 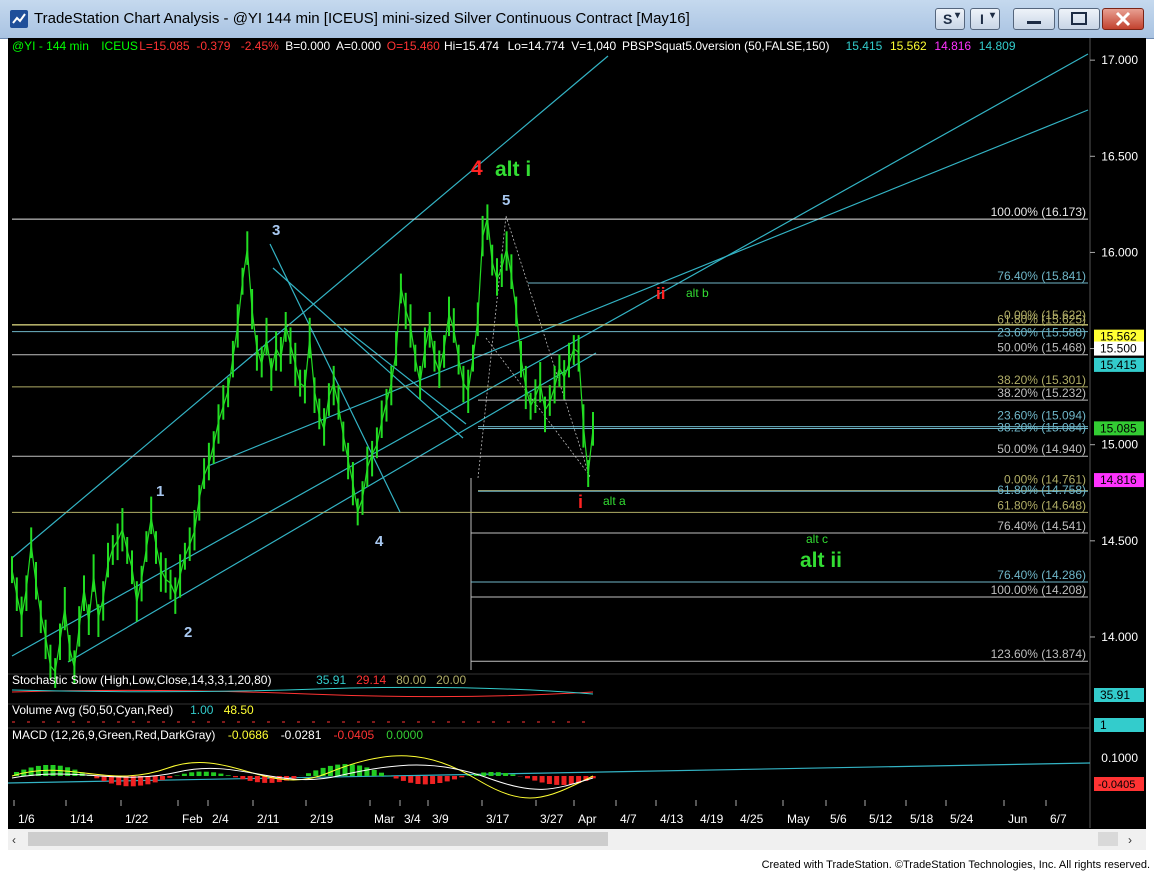 What do you see at coordinates (1108, 839) in the screenshot?
I see `scrollbar-page-box` at bounding box center [1108, 839].